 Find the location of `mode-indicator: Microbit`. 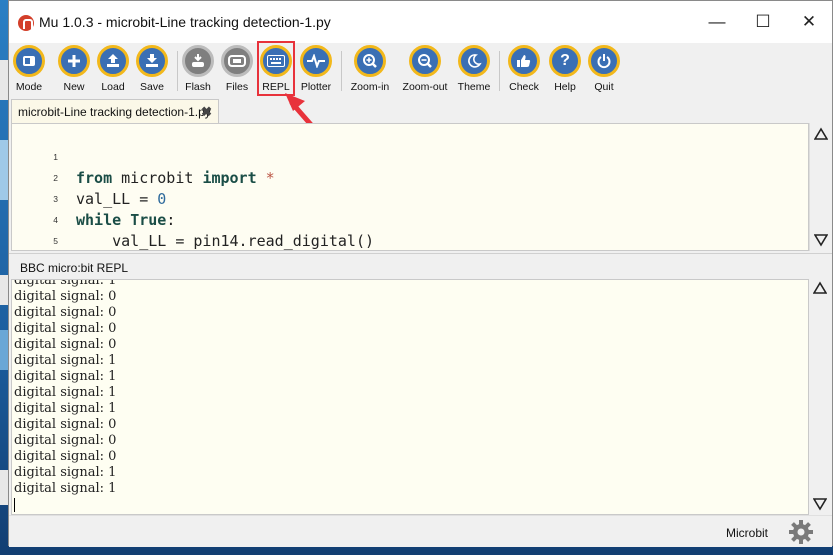

mode-indicator: Microbit is located at coordinates (746, 533).